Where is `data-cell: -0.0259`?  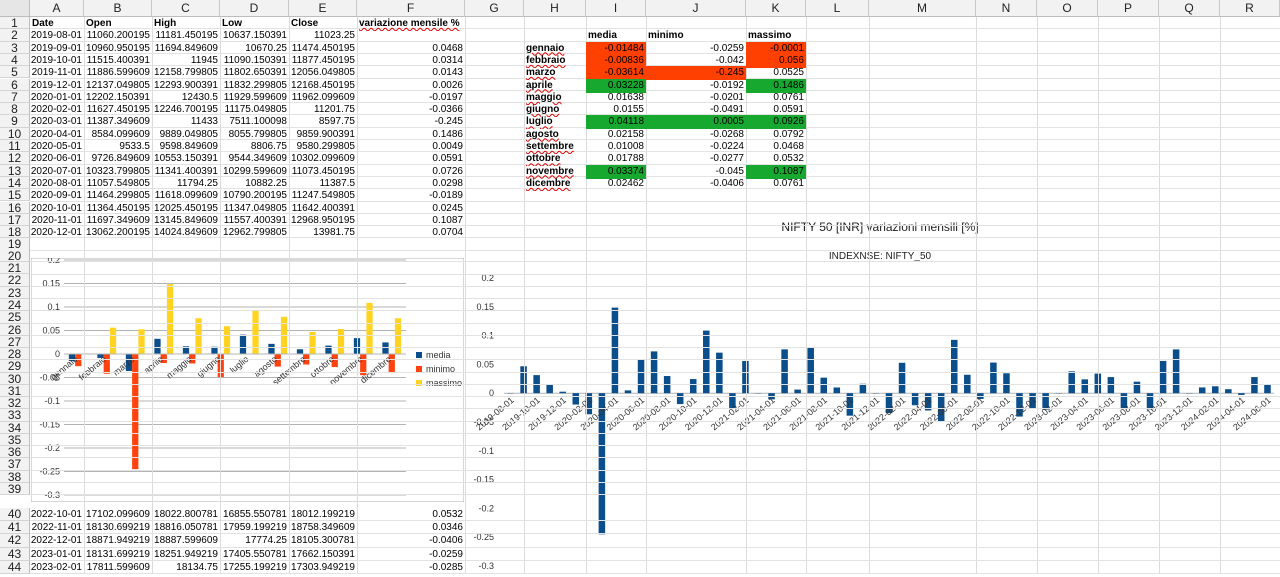 data-cell: -0.0259 is located at coordinates (411, 555).